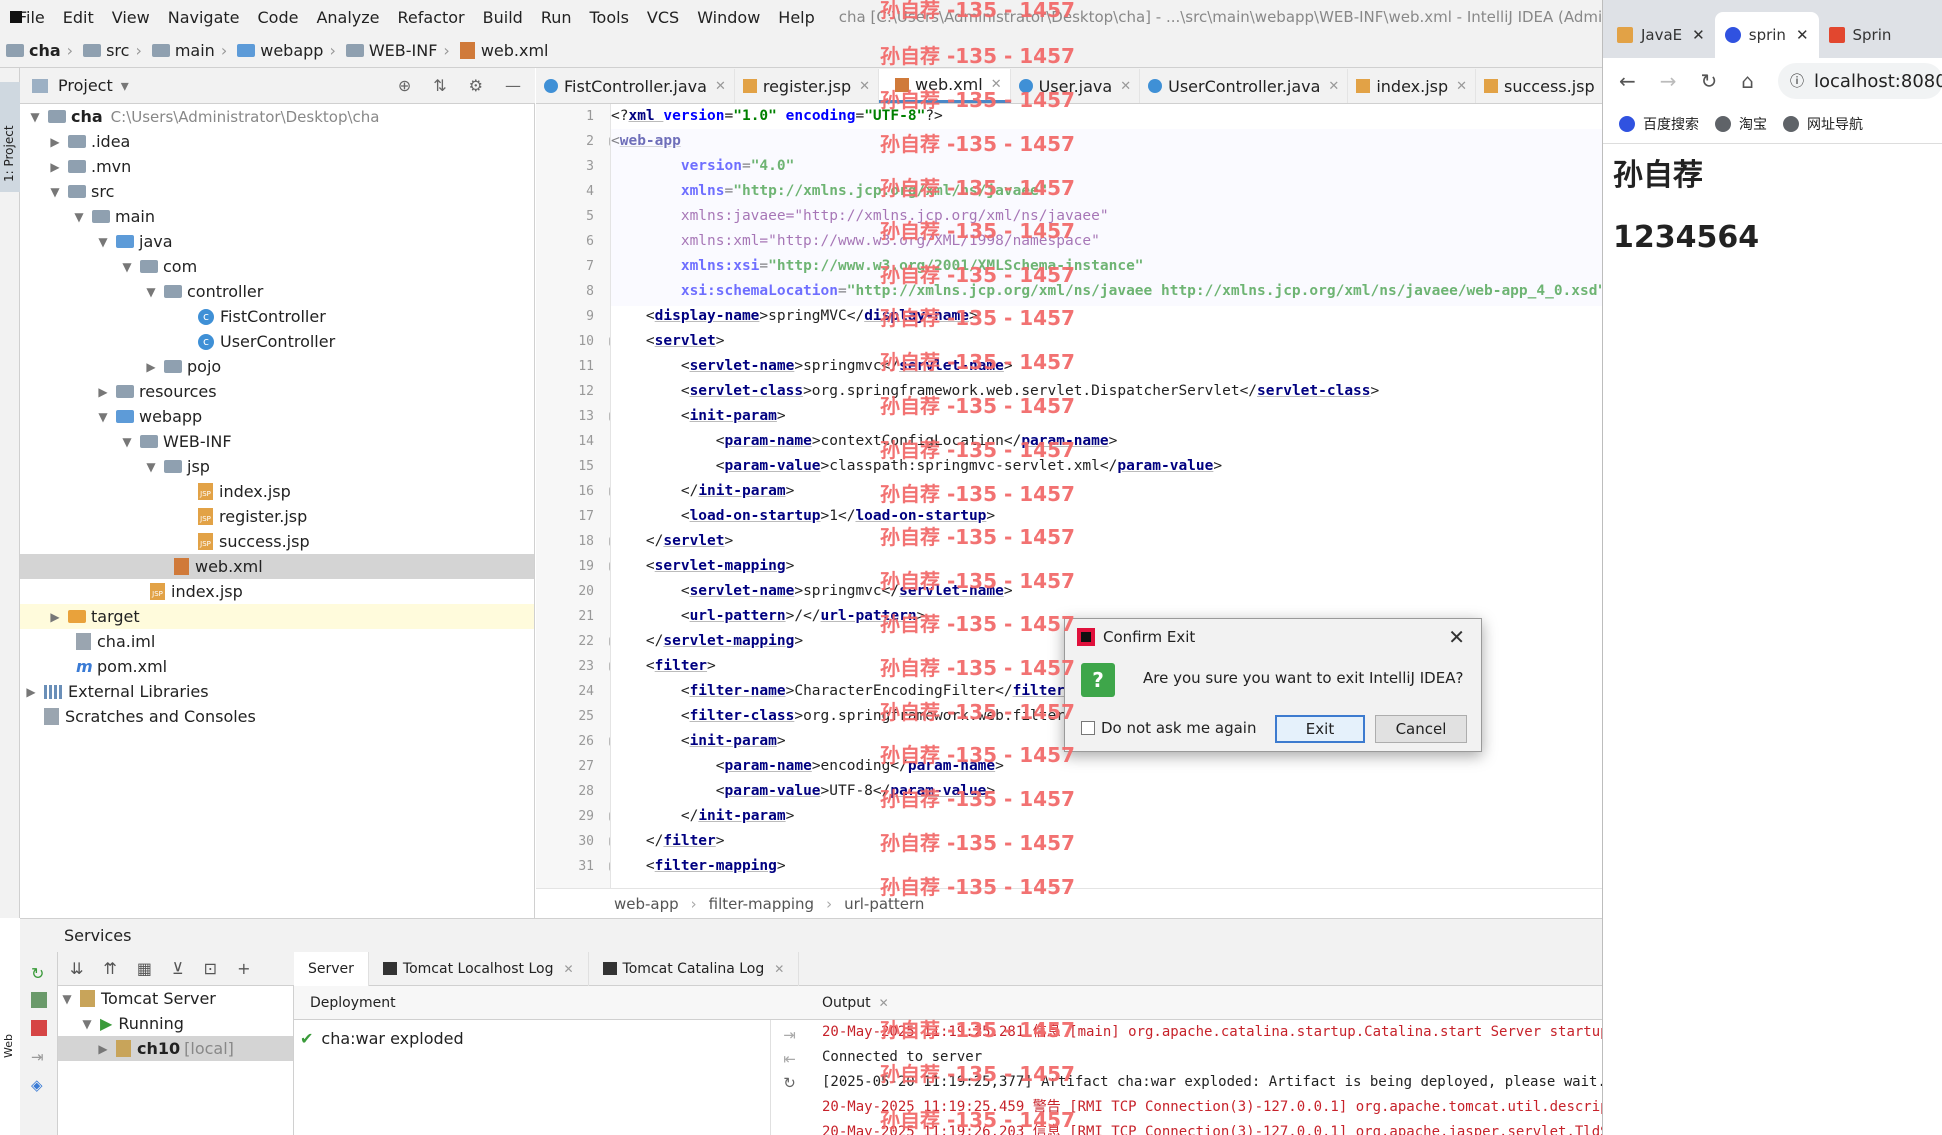 The height and width of the screenshot is (1135, 1942). What do you see at coordinates (278, 17) in the screenshot?
I see `menu-code: Code` at bounding box center [278, 17].